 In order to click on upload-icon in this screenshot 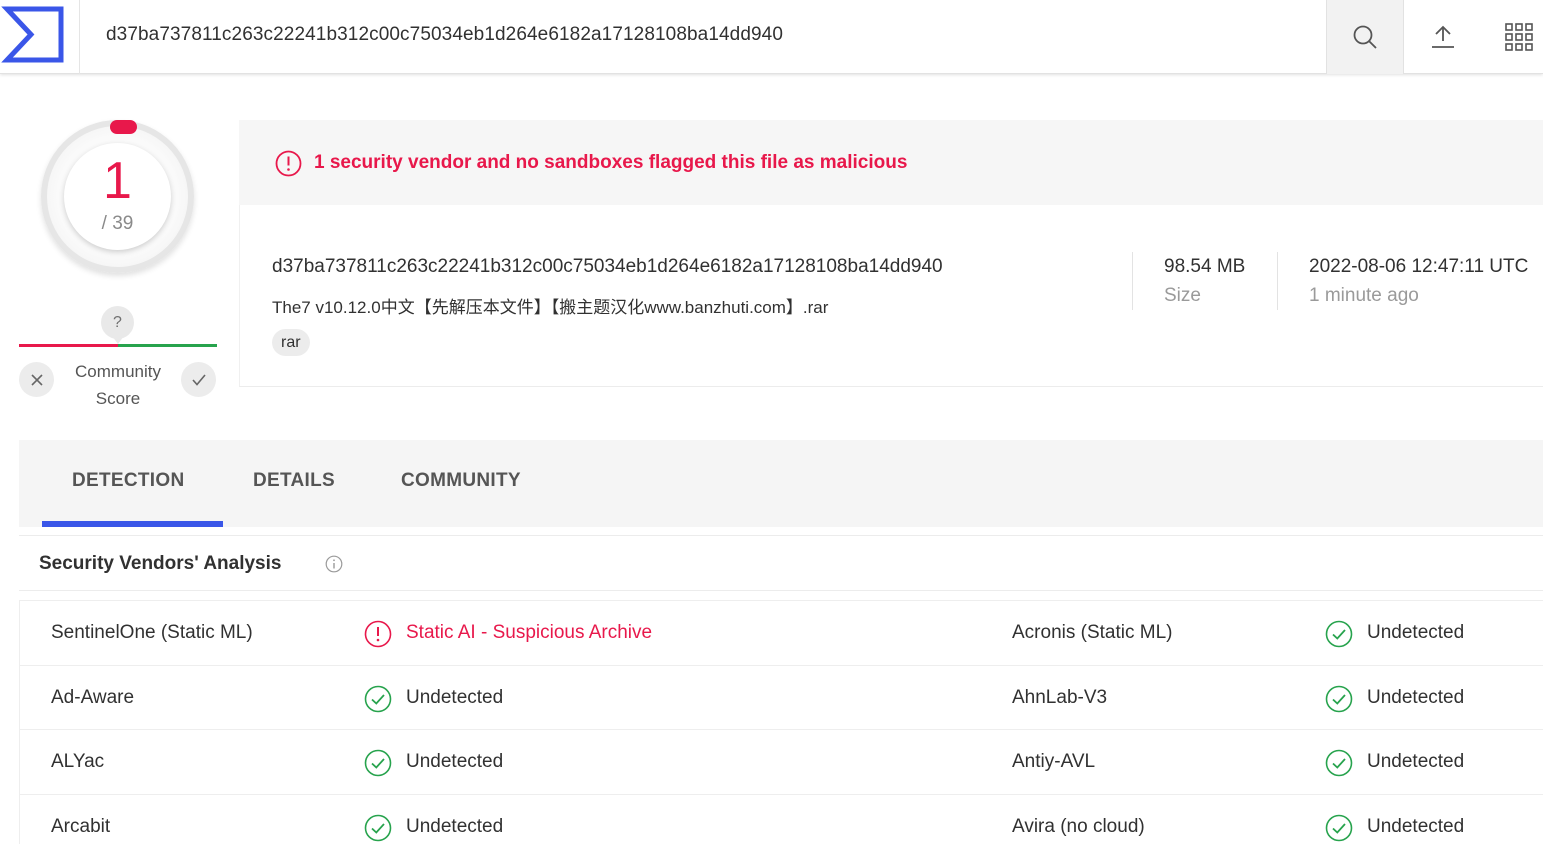, I will do `click(1443, 36)`.